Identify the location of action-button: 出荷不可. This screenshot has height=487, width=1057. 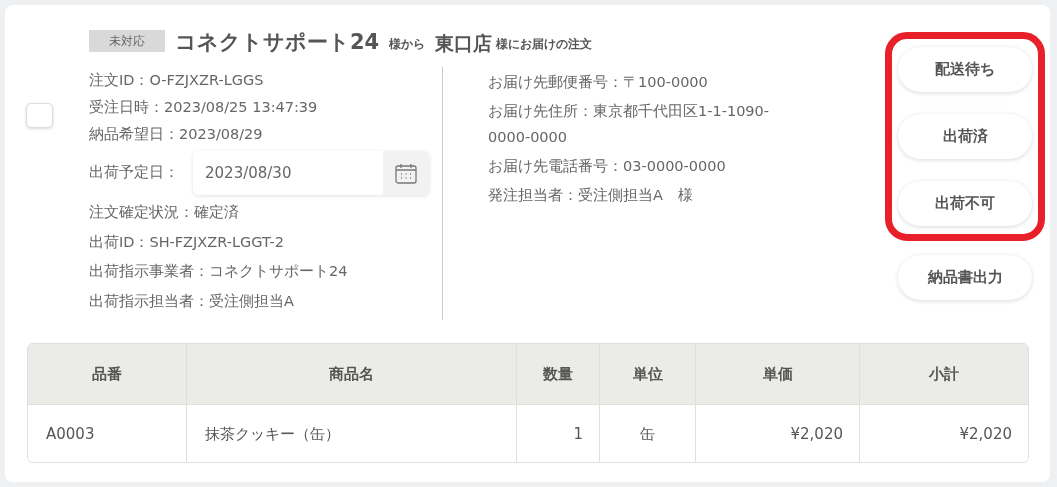
(965, 203).